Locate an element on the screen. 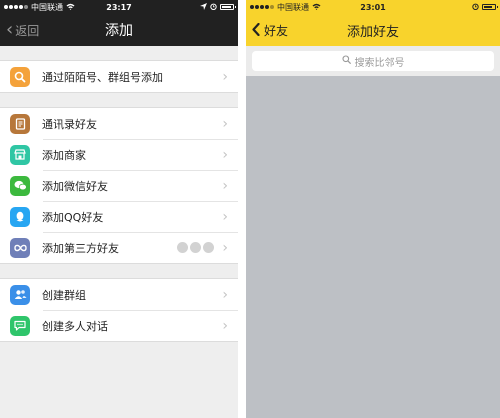 Image resolution: width=500 pixels, height=418 pixels. status-time: 23:01 is located at coordinates (373, 7).